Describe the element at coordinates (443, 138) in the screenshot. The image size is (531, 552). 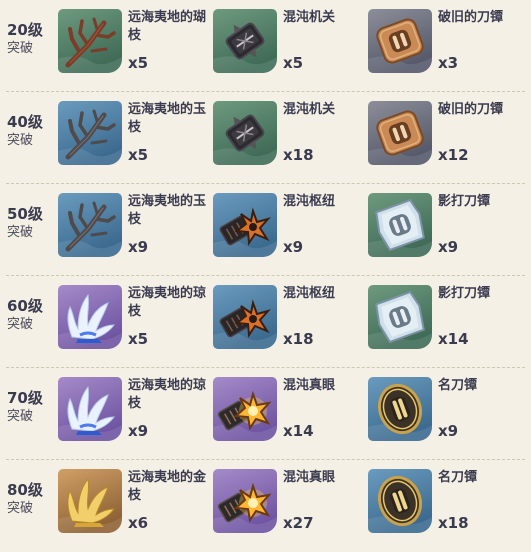
I see `material-item: 破旧的刀镡 x12` at that location.